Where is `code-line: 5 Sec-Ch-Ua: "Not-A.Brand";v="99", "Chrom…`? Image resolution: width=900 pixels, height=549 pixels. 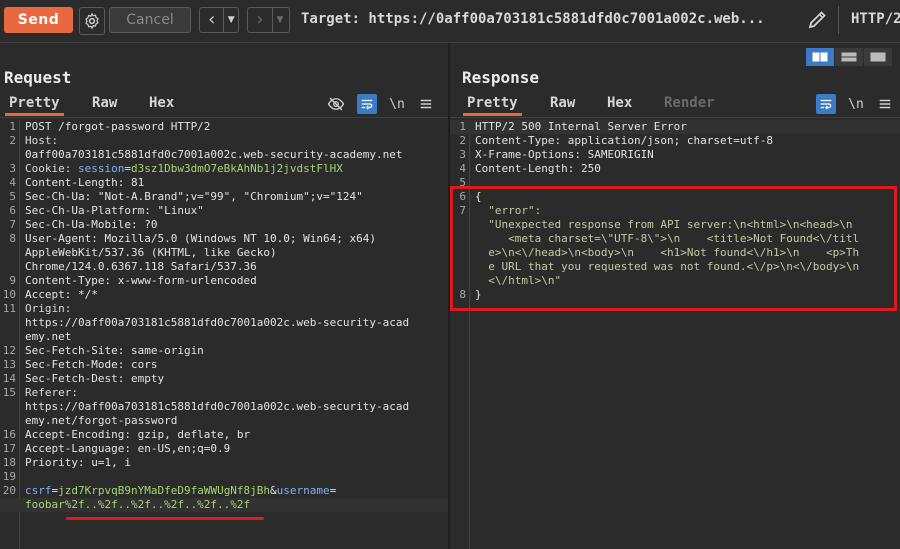 code-line: 5 Sec-Ch-Ua: "Not-A.Brand";v="99", "Chrom… is located at coordinates (224, 197).